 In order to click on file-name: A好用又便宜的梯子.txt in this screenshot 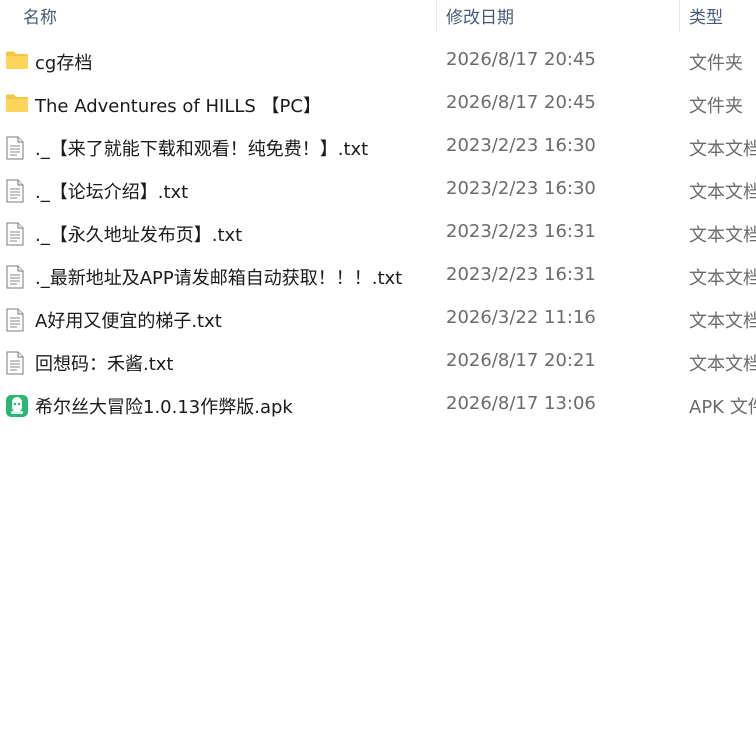, I will do `click(128, 320)`.